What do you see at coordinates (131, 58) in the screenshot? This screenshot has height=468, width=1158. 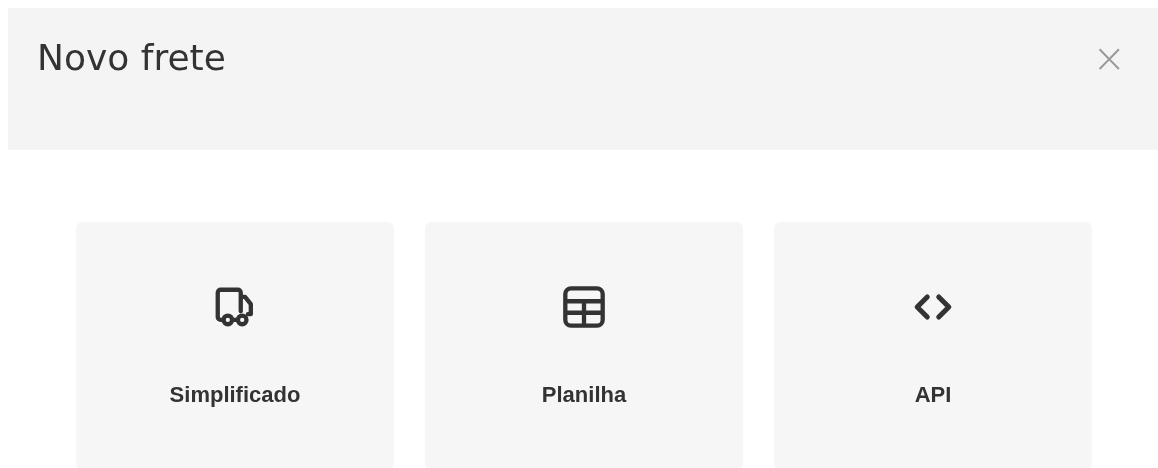 I see `dialog-title: Novo frete` at bounding box center [131, 58].